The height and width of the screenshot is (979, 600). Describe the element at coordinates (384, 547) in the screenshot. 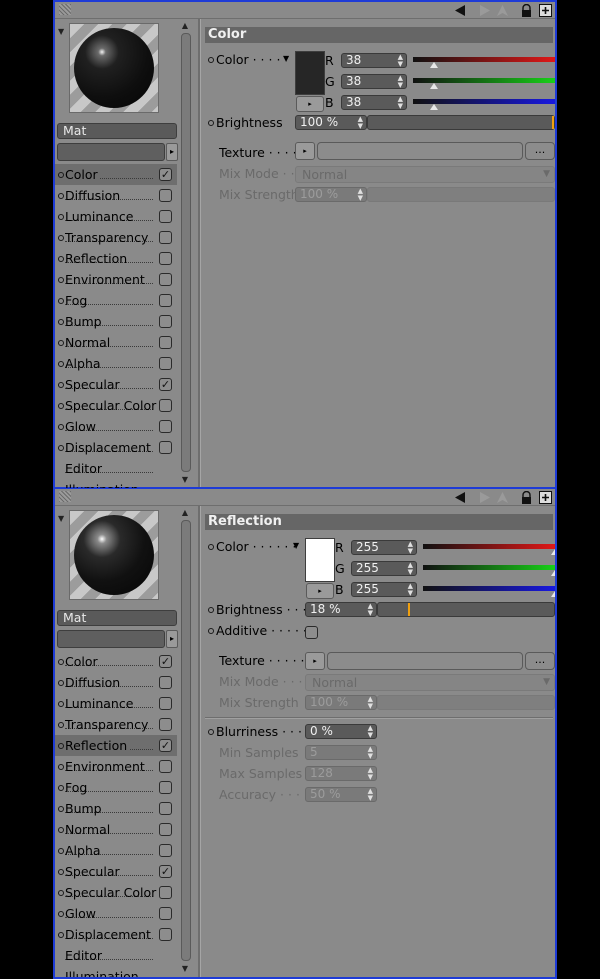

I see `r-value-field: 255 ▲ ▼` at that location.